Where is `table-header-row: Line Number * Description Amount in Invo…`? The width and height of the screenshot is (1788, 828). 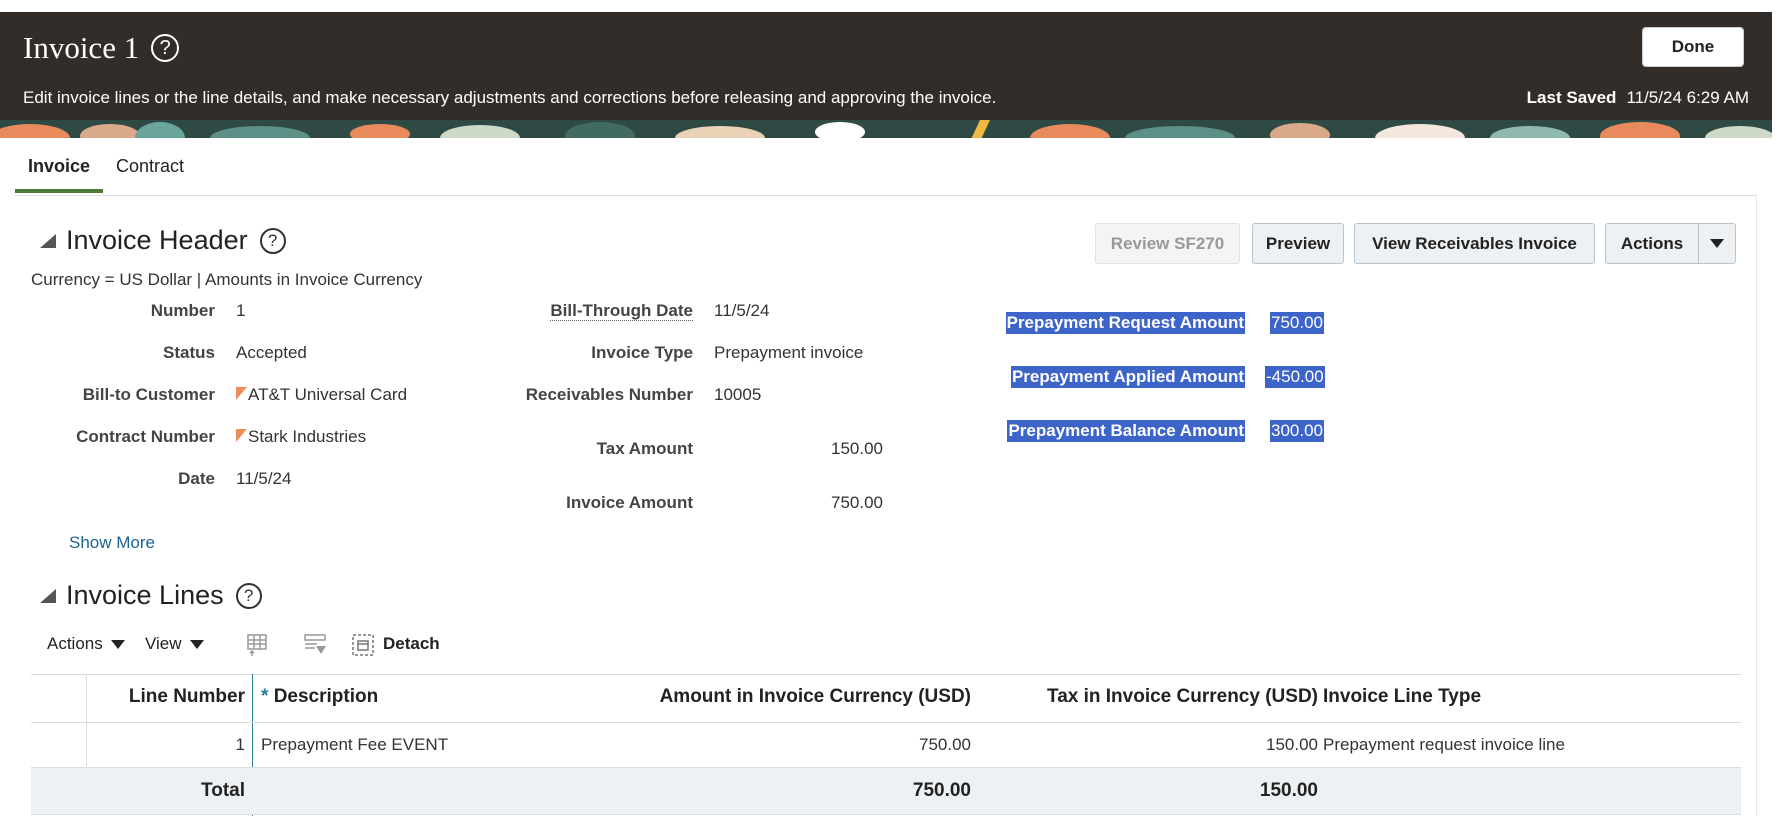
table-header-row: Line Number * Description Amount in Invo… is located at coordinates (886, 698).